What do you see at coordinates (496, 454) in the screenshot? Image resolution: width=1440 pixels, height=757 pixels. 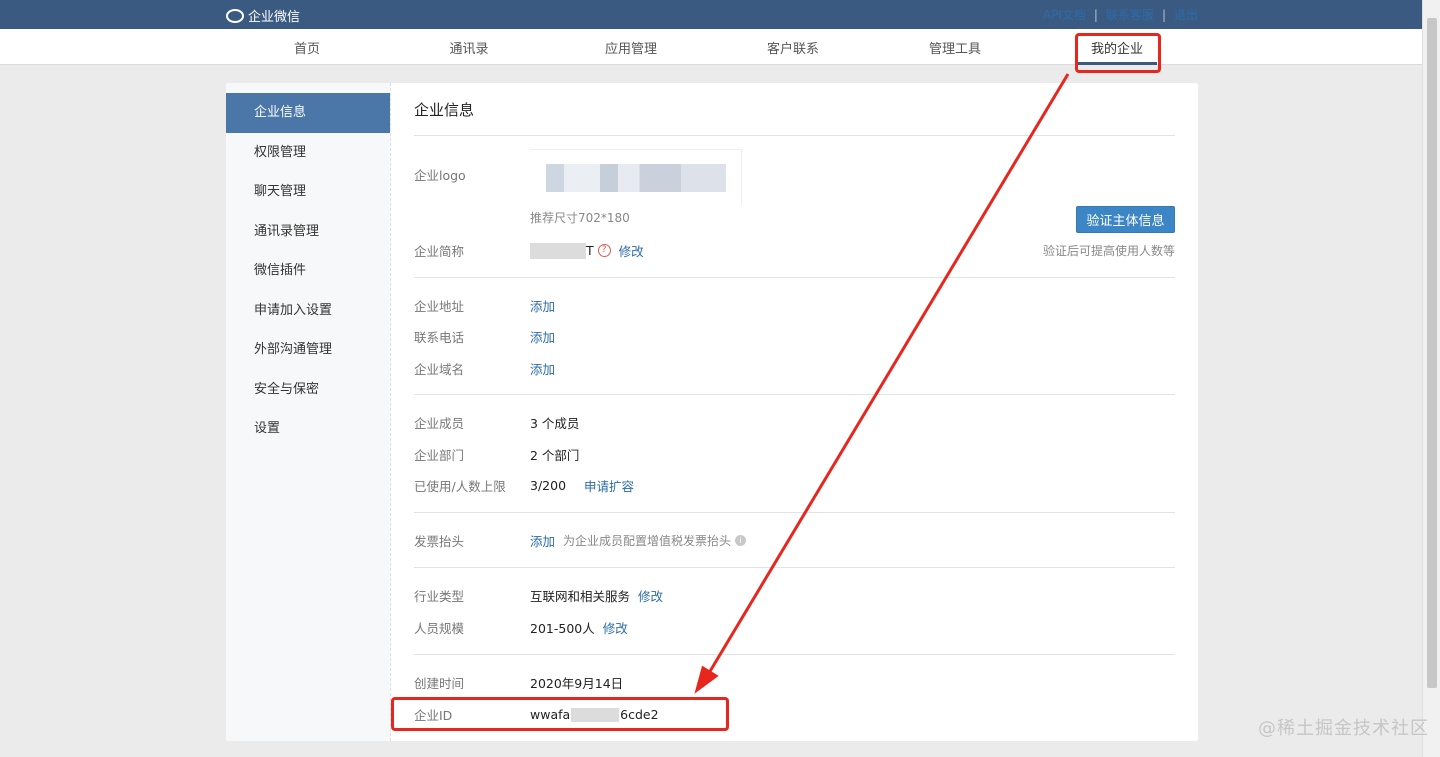 I see `departments-row: 企业部门 2 个部门` at bounding box center [496, 454].